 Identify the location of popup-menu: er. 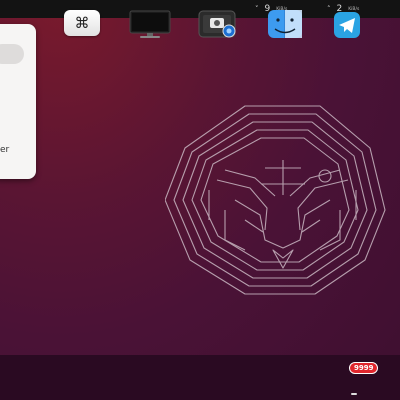
(18, 101).